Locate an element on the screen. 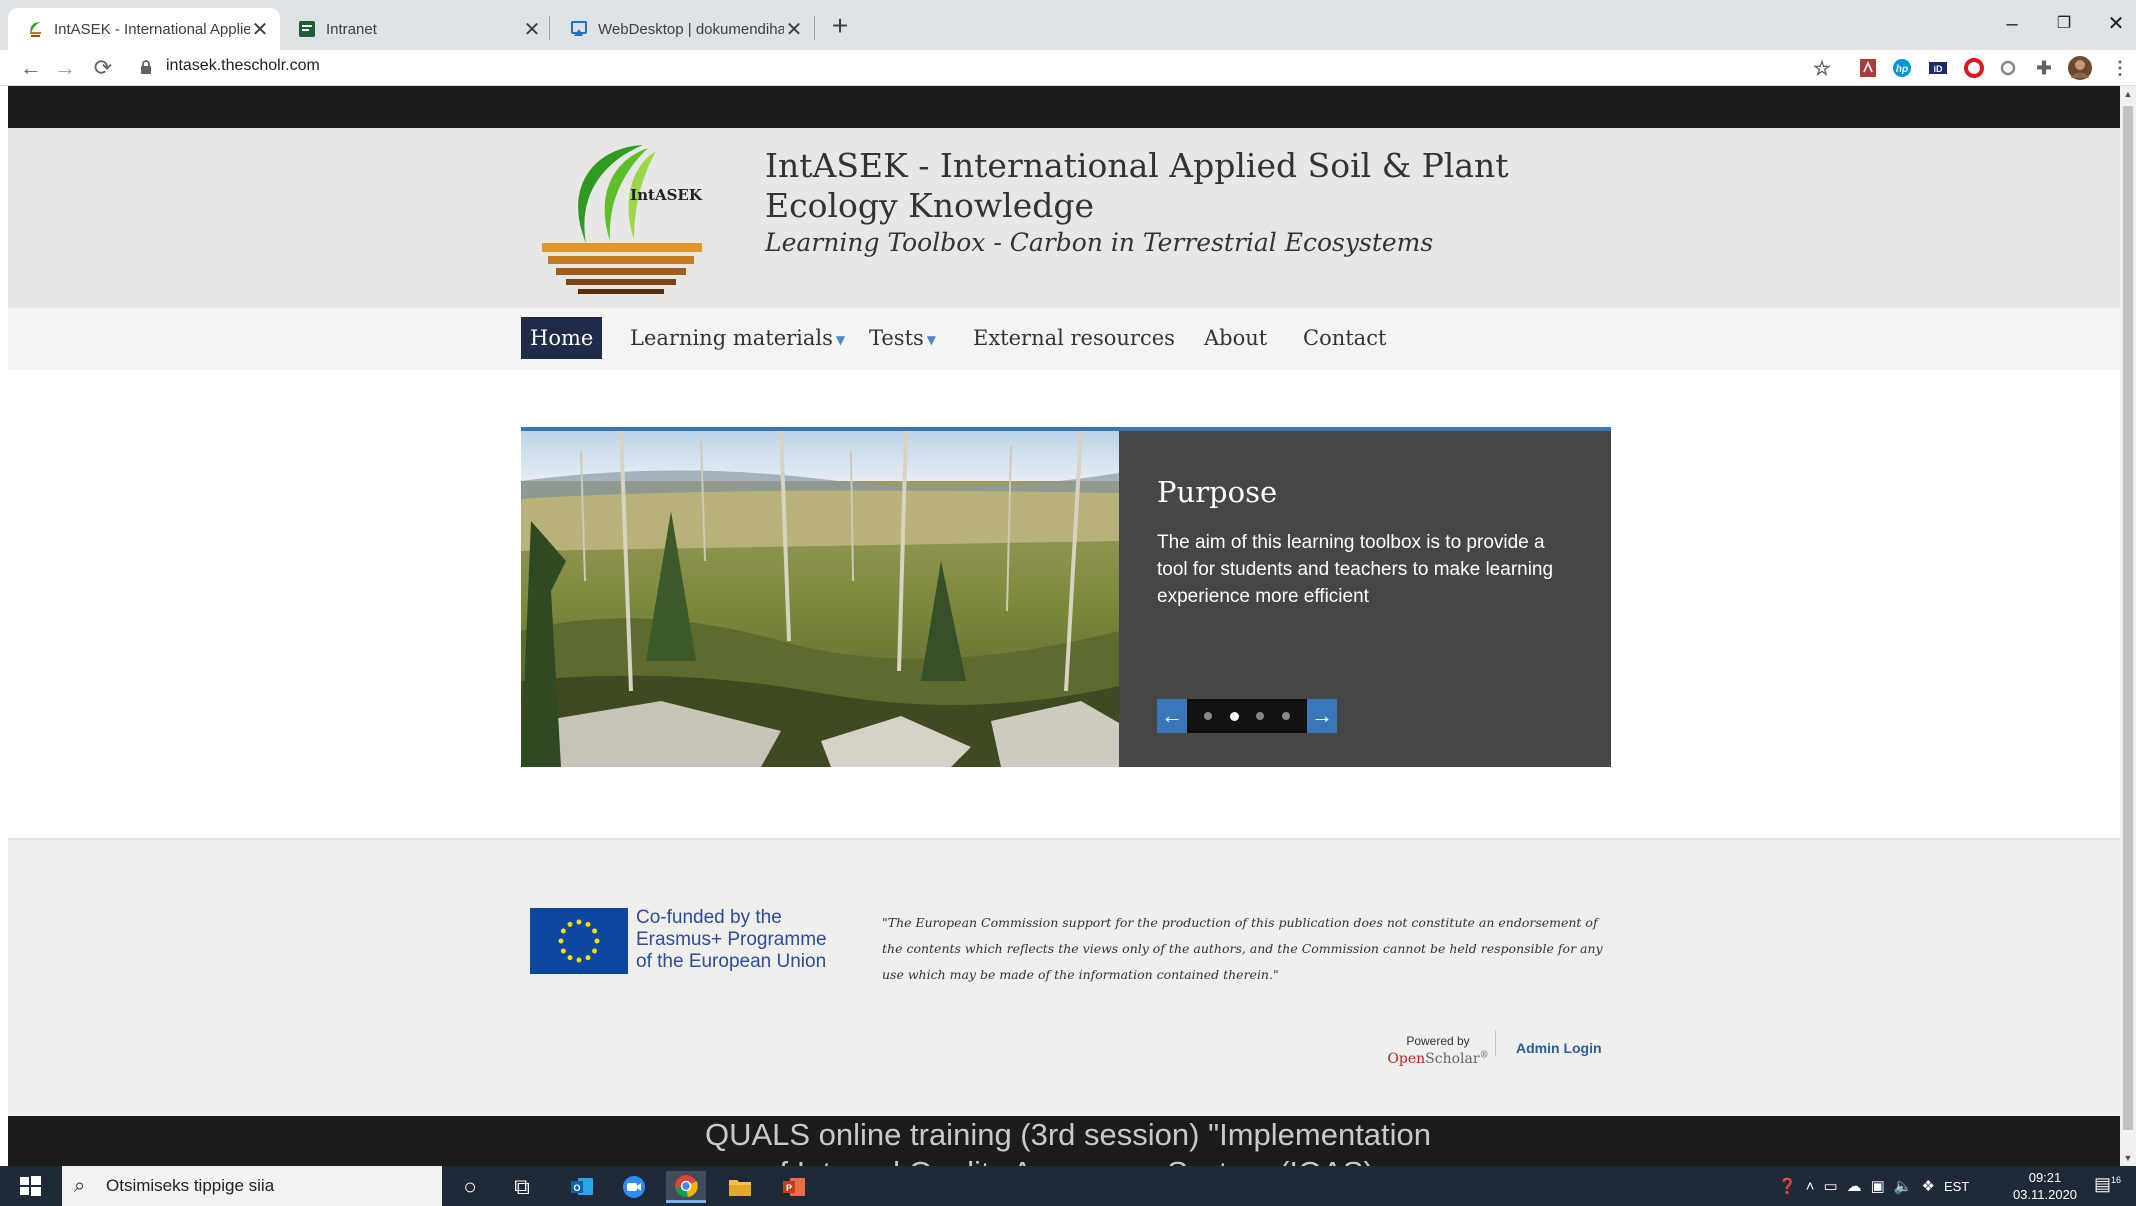 This screenshot has height=1206, width=2136. notification-center-icon: ▤16 is located at coordinates (2108, 1186).